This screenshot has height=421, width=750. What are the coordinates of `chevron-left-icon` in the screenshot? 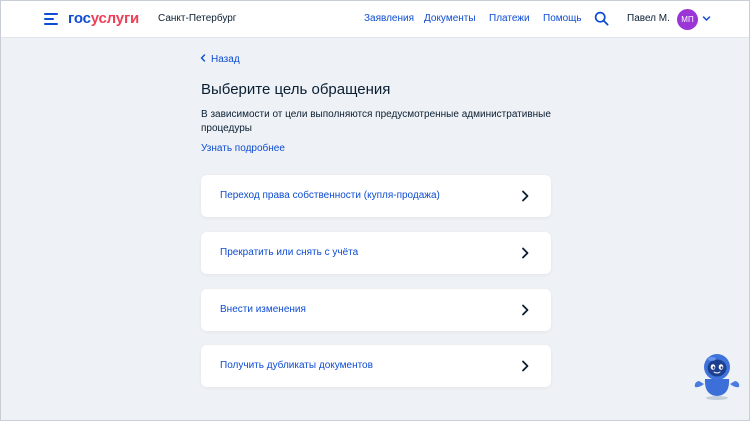 It's located at (203, 58).